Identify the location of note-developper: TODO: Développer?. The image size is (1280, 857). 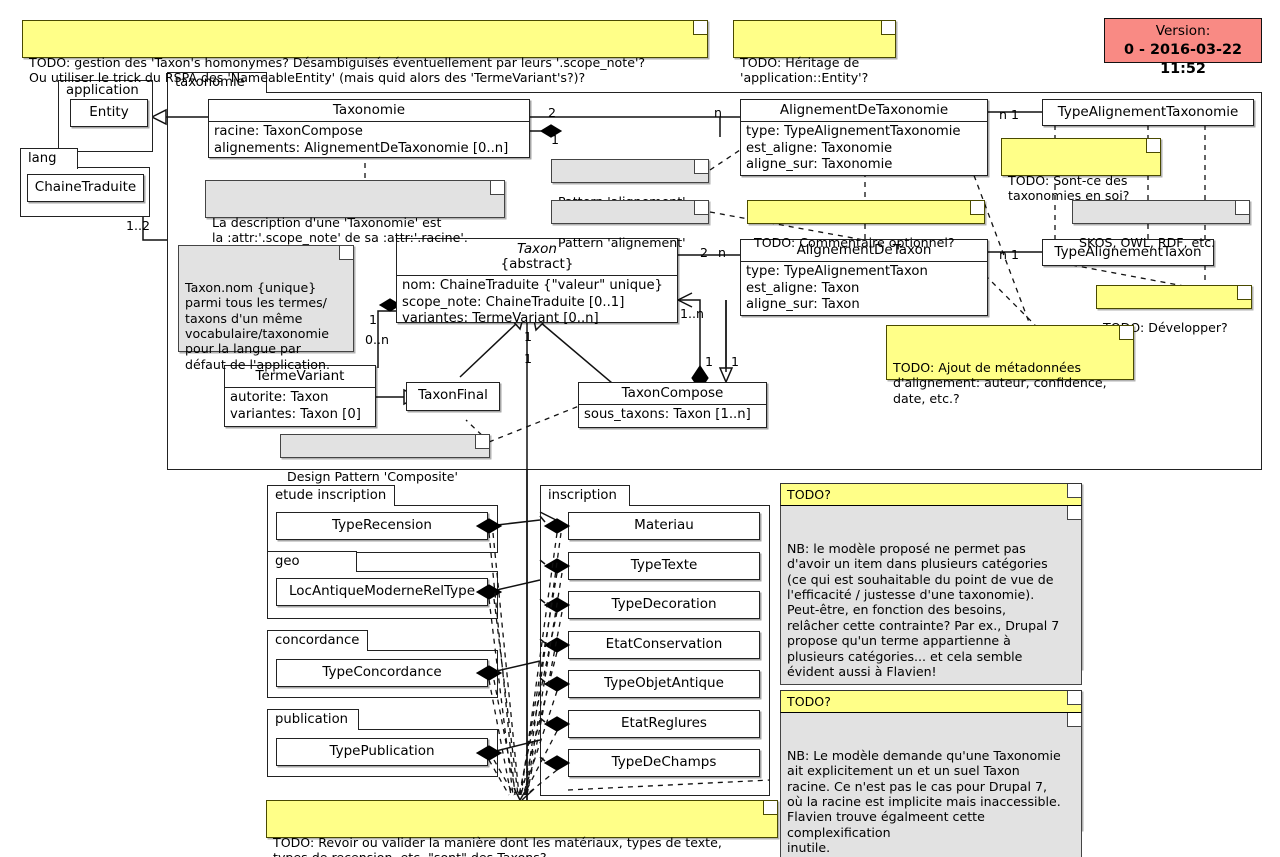
(1174, 310).